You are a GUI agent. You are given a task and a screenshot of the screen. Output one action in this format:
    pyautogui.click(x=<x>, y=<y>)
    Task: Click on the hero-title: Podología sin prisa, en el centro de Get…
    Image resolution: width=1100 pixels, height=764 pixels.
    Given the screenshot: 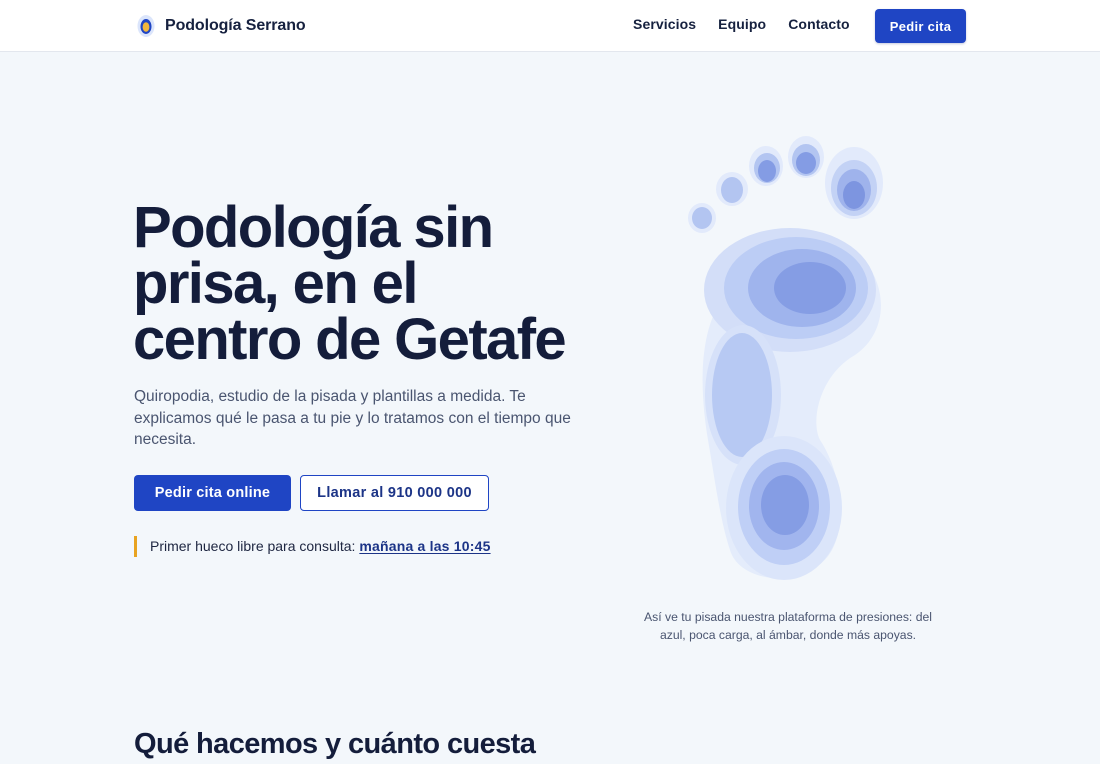 What is the action you would take?
    pyautogui.click(x=368, y=283)
    